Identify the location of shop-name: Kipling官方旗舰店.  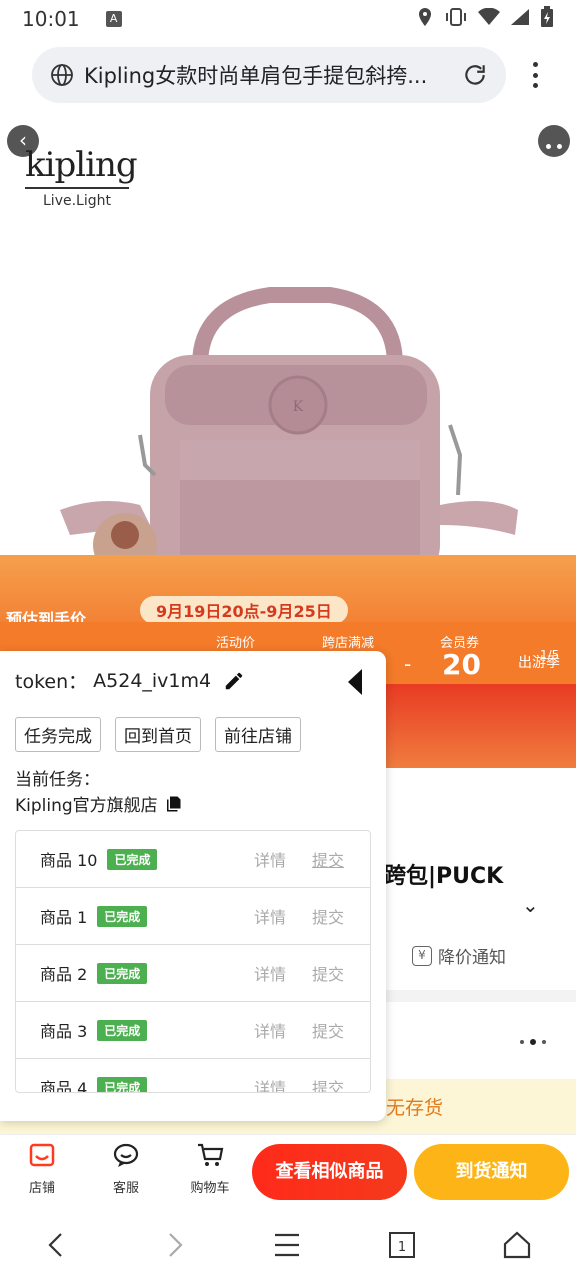
(86, 806).